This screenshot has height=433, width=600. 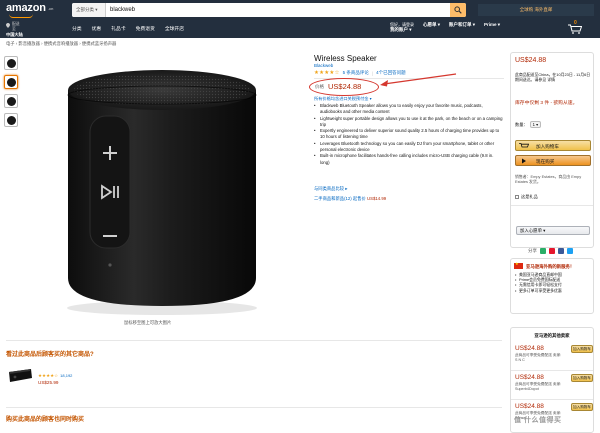 I want to click on nav-link-sell-global: 全球开店, so click(x=174, y=28).